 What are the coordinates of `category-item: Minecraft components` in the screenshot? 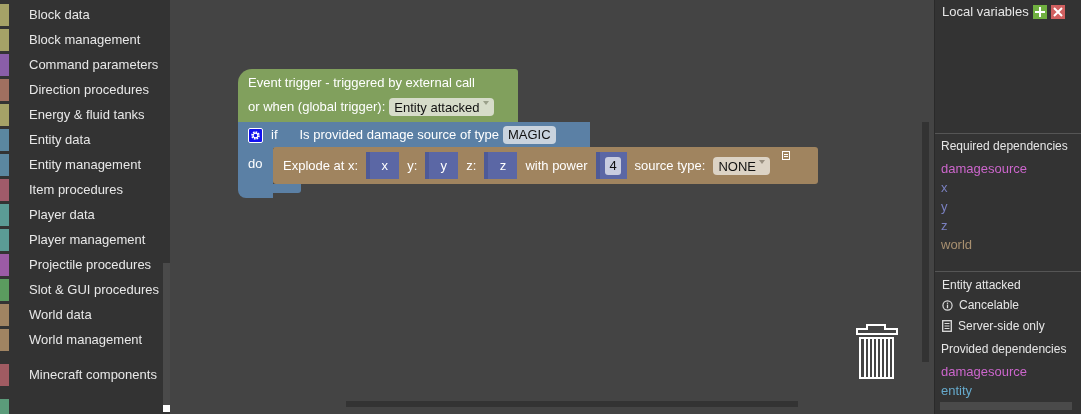 It's located at (93, 374).